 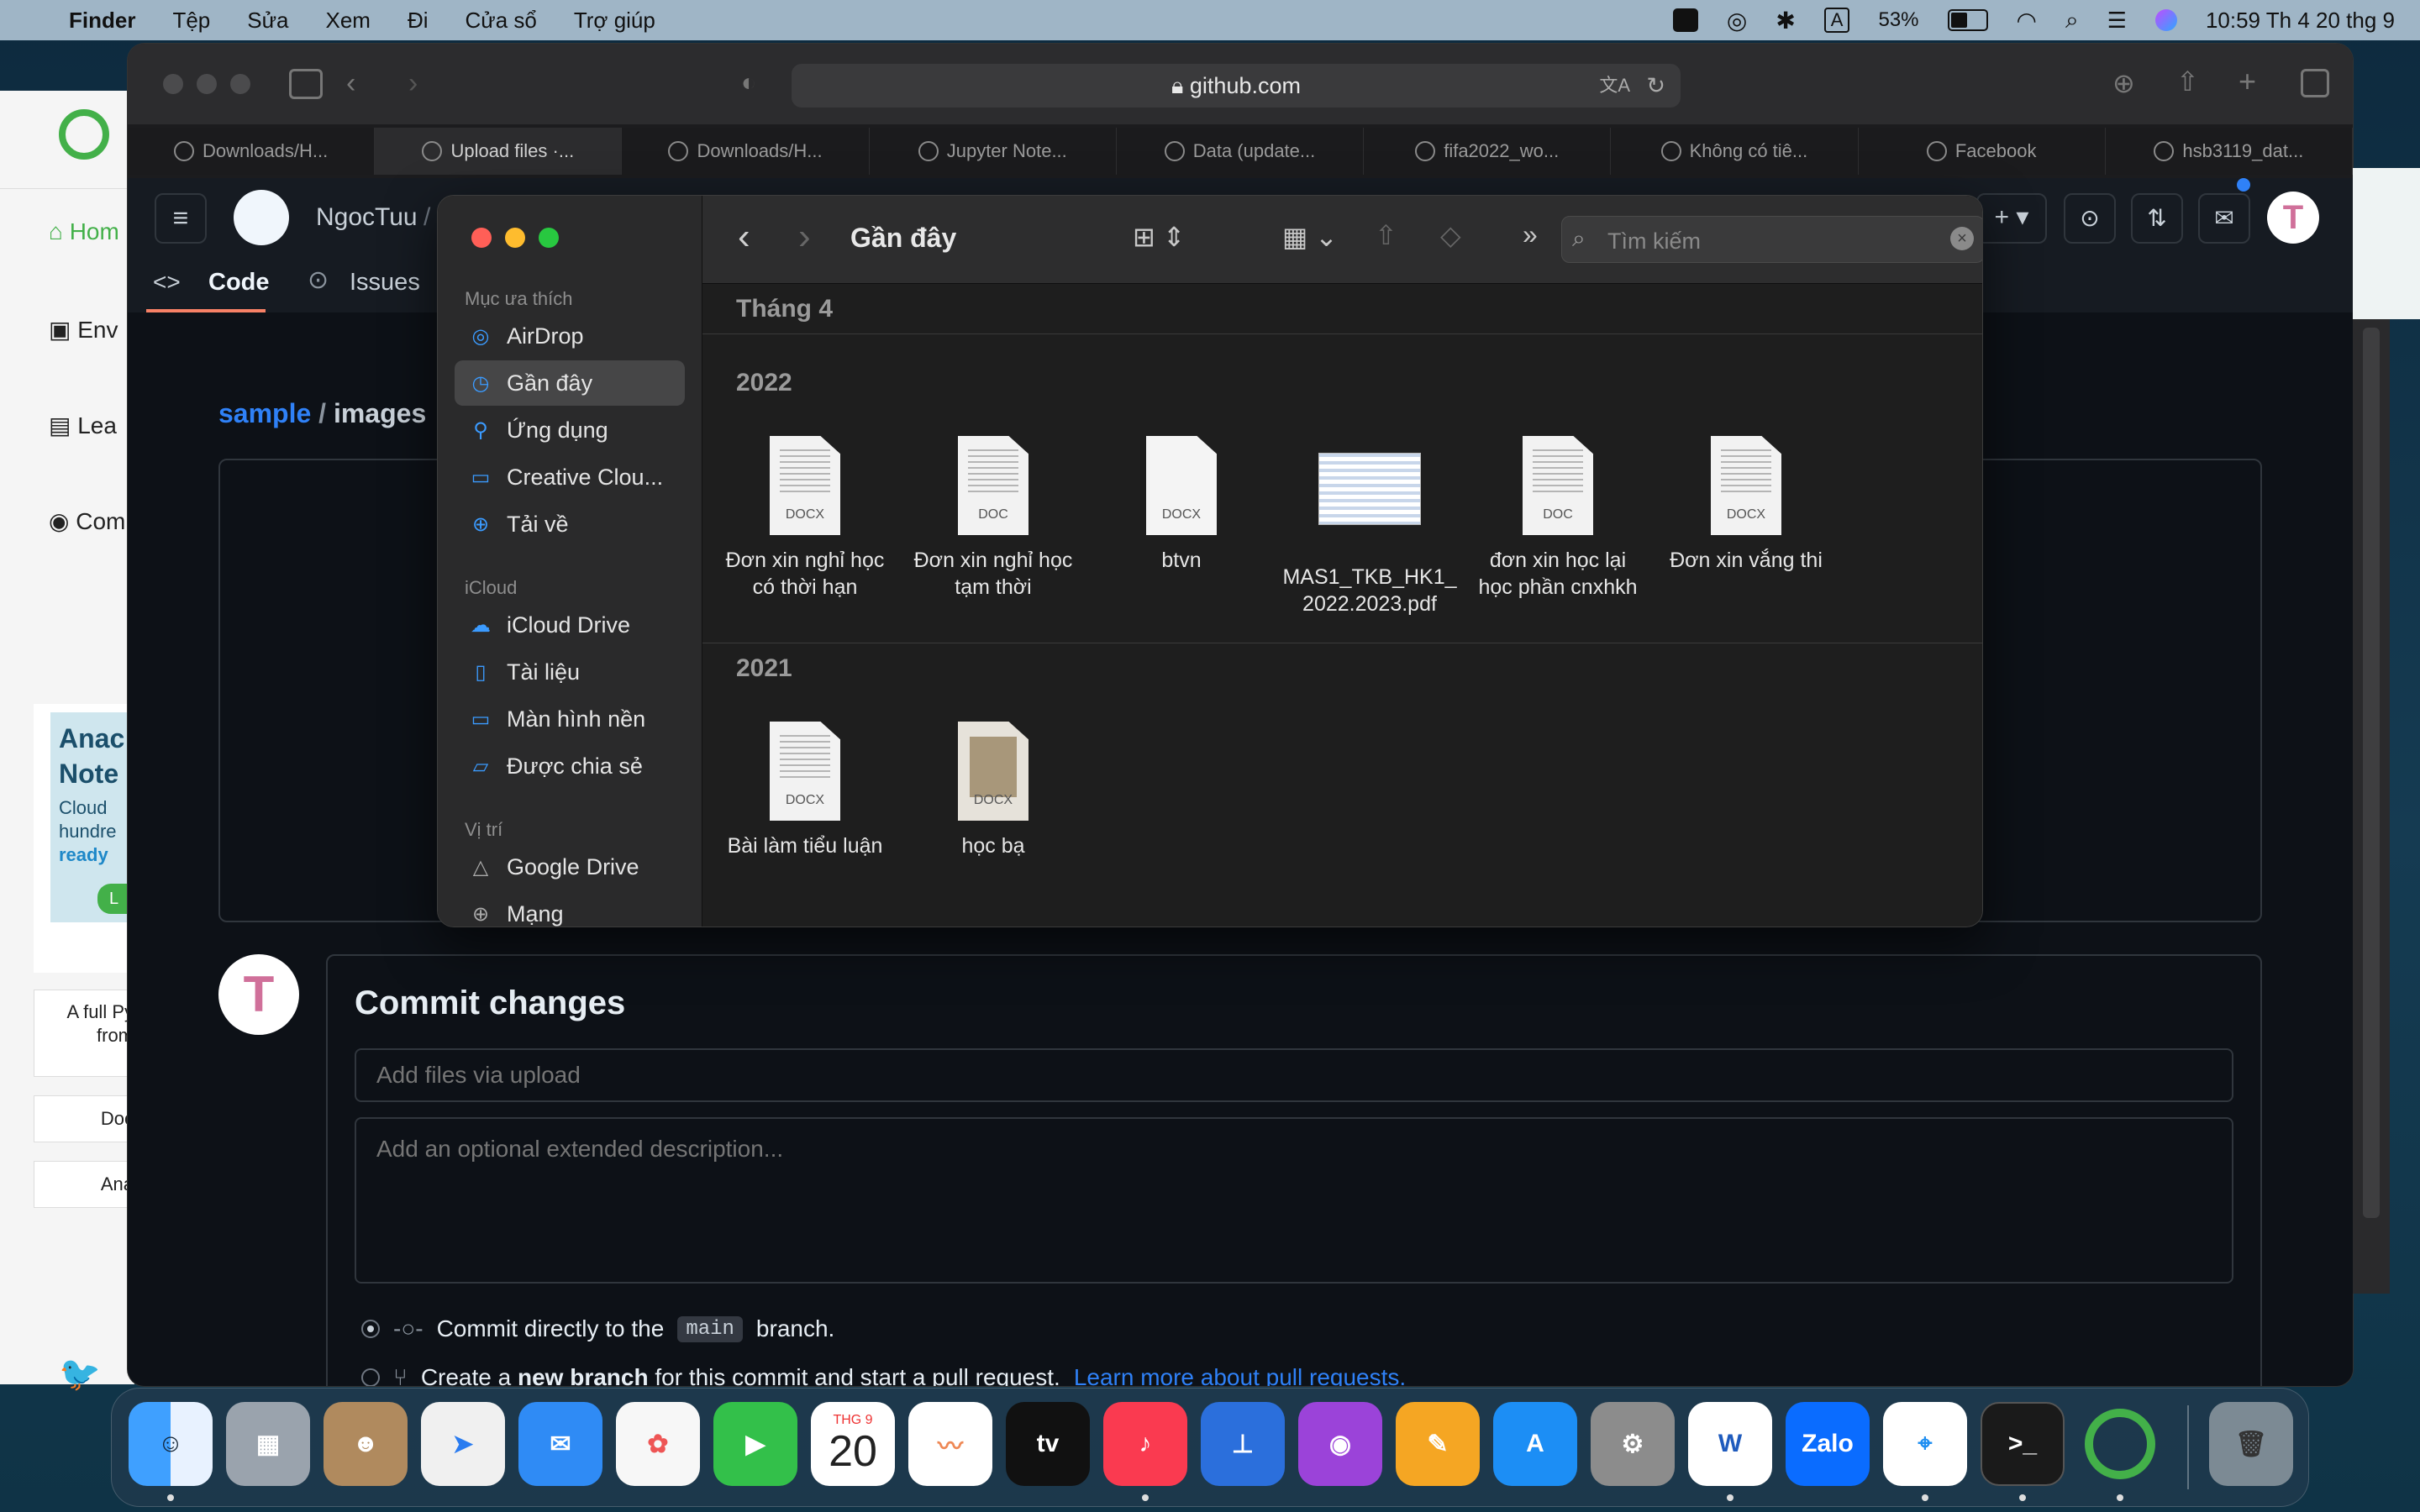 I want to click on commit-direct-option: -○- Commit directly to the main branch., so click(x=597, y=1328).